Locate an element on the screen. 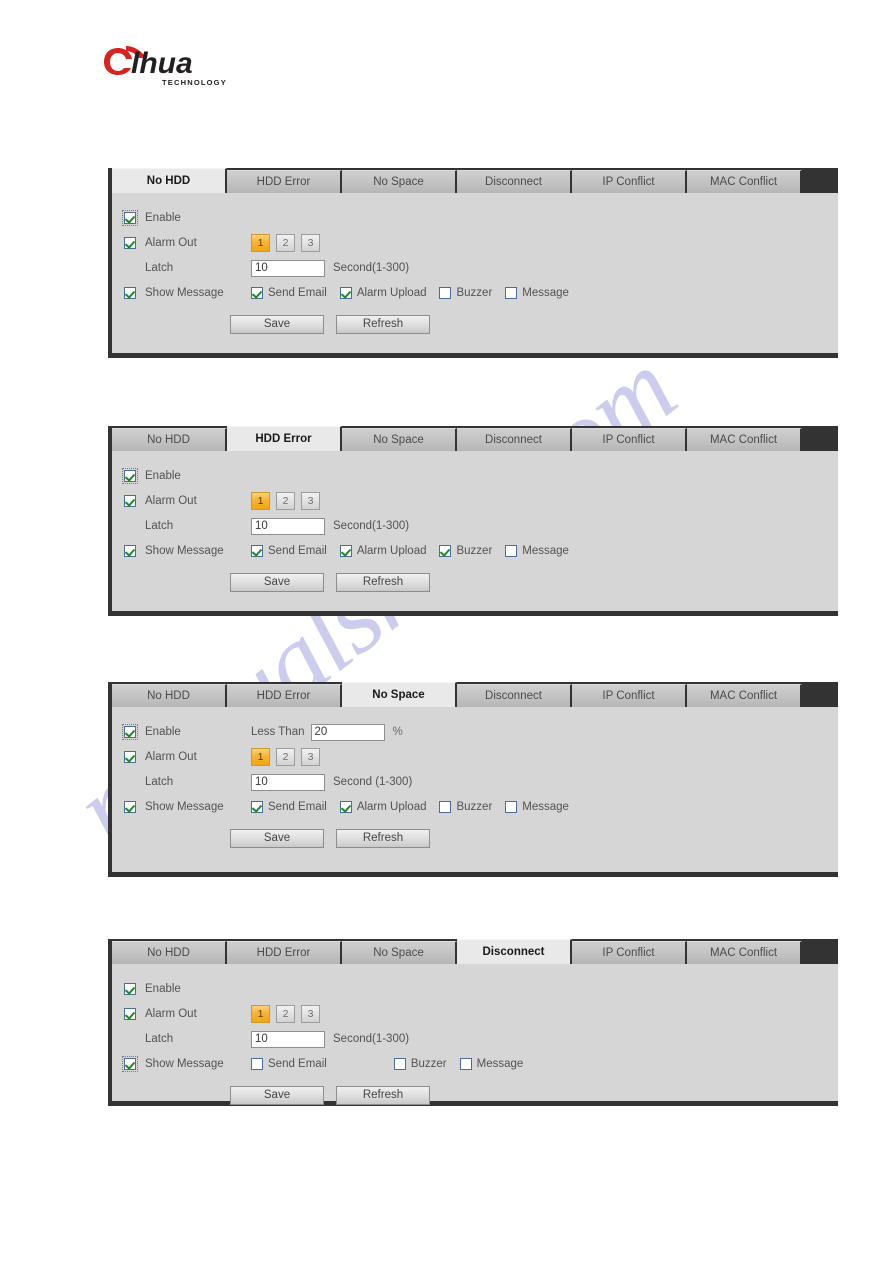 The width and height of the screenshot is (893, 1263). send-email-group: Send Email is located at coordinates (289, 807).